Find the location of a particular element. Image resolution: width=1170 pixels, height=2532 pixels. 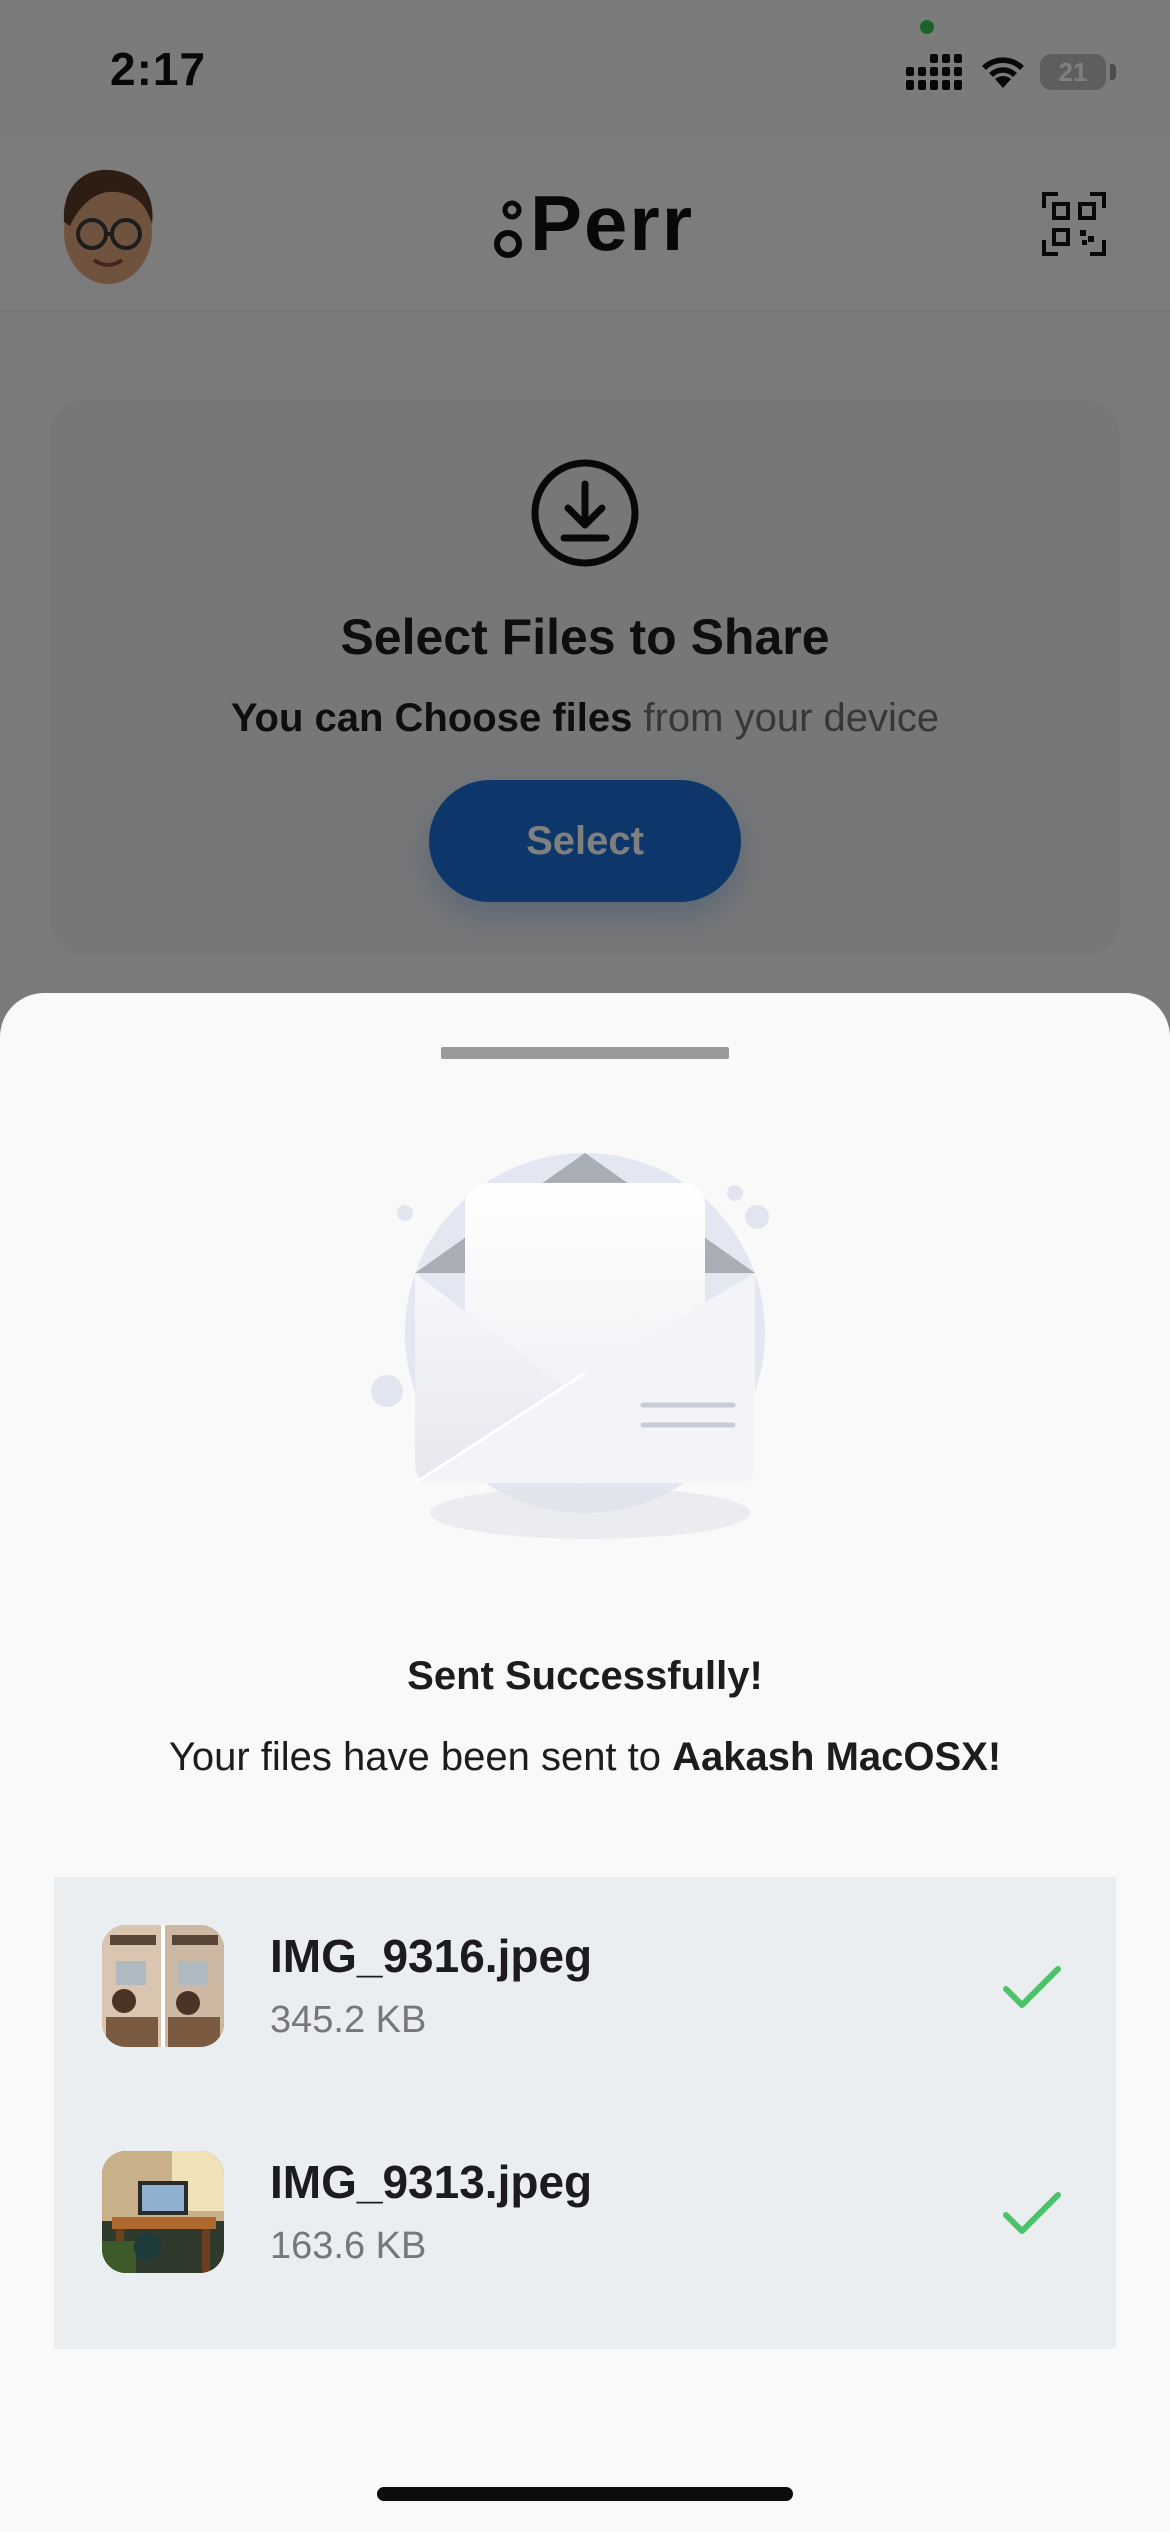

file-name: IMG_9313.jpeg is located at coordinates (431, 2182).